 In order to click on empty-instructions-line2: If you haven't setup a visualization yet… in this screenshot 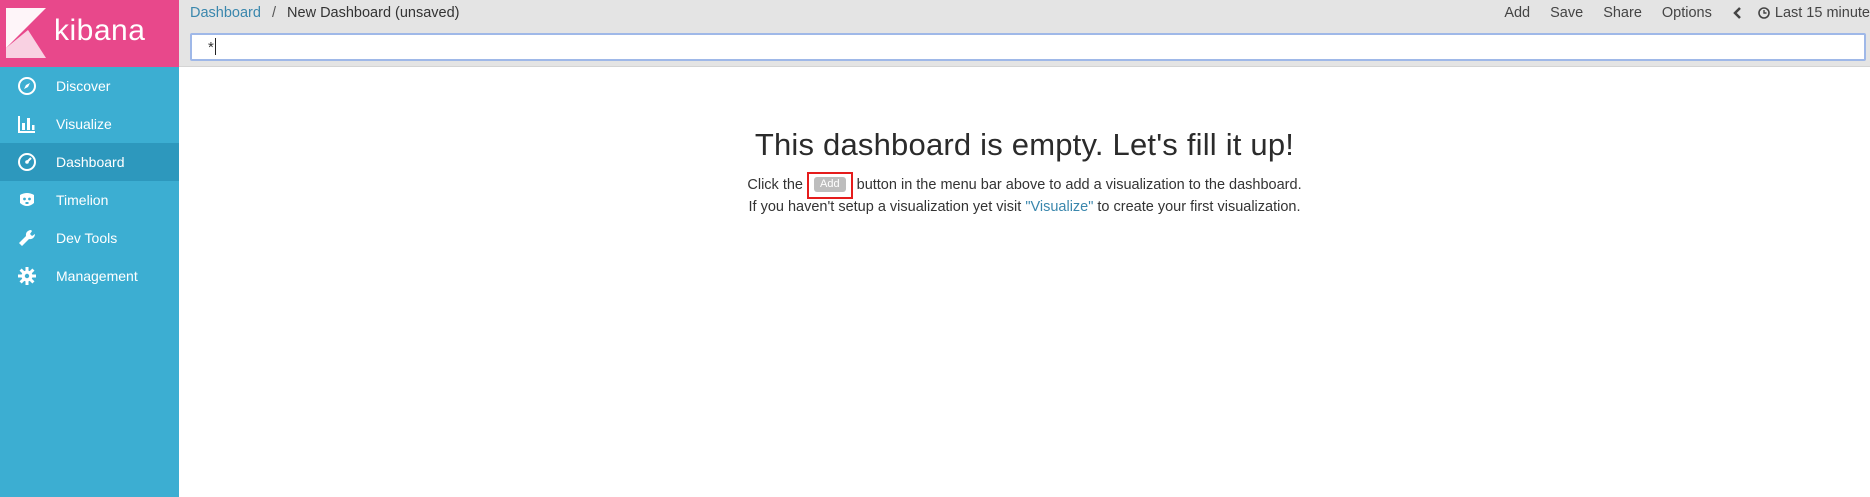, I will do `click(1024, 207)`.